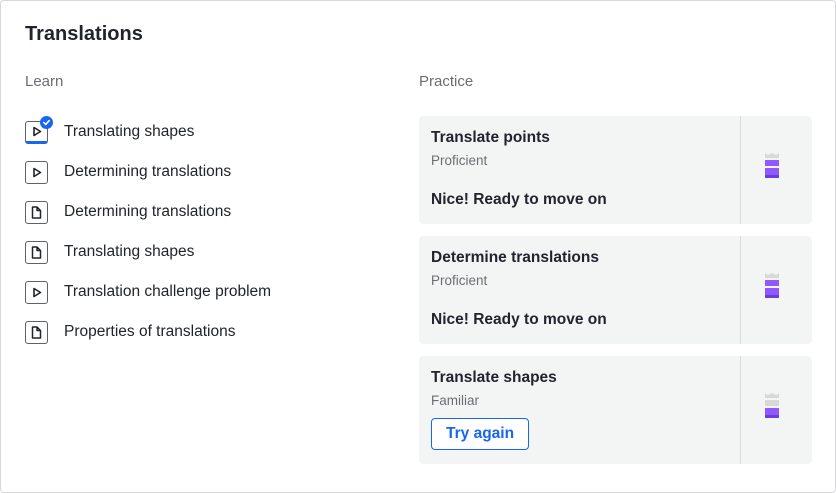 The width and height of the screenshot is (836, 493). What do you see at coordinates (515, 257) in the screenshot?
I see `practice-title: Determine translations` at bounding box center [515, 257].